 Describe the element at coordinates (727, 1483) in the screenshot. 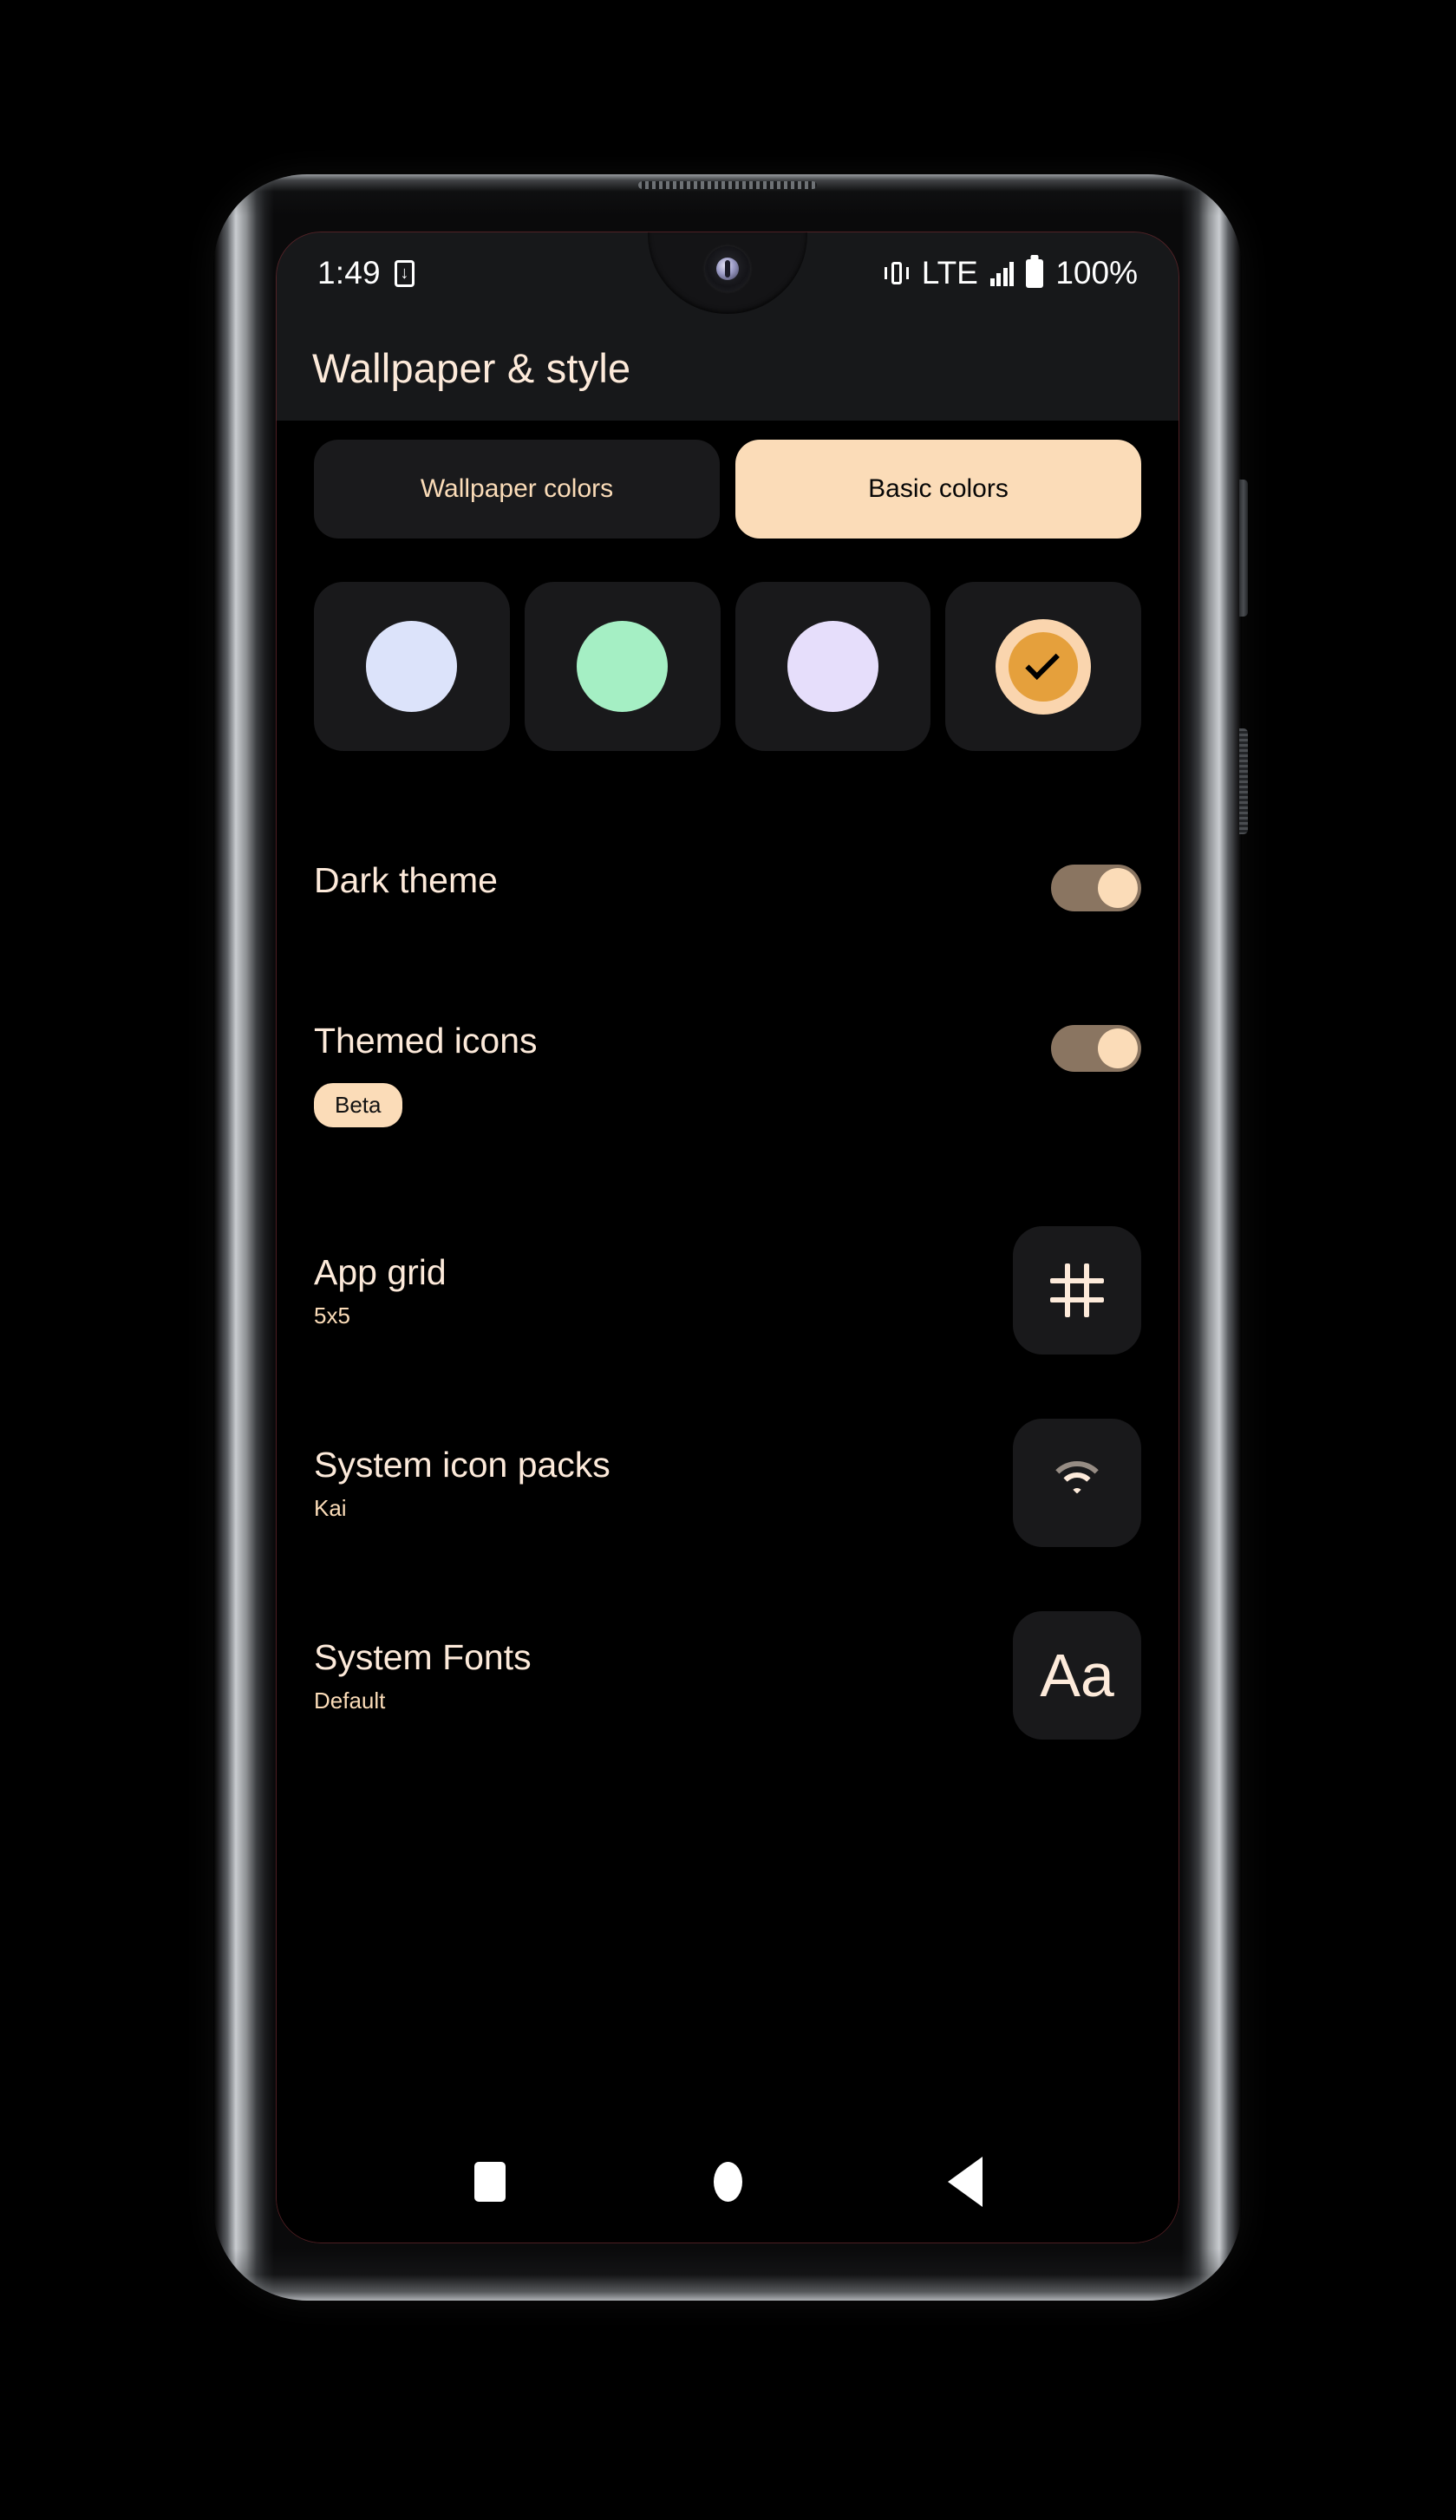

I see `setting-row-system-icon-packs: System icon packs Kai` at that location.